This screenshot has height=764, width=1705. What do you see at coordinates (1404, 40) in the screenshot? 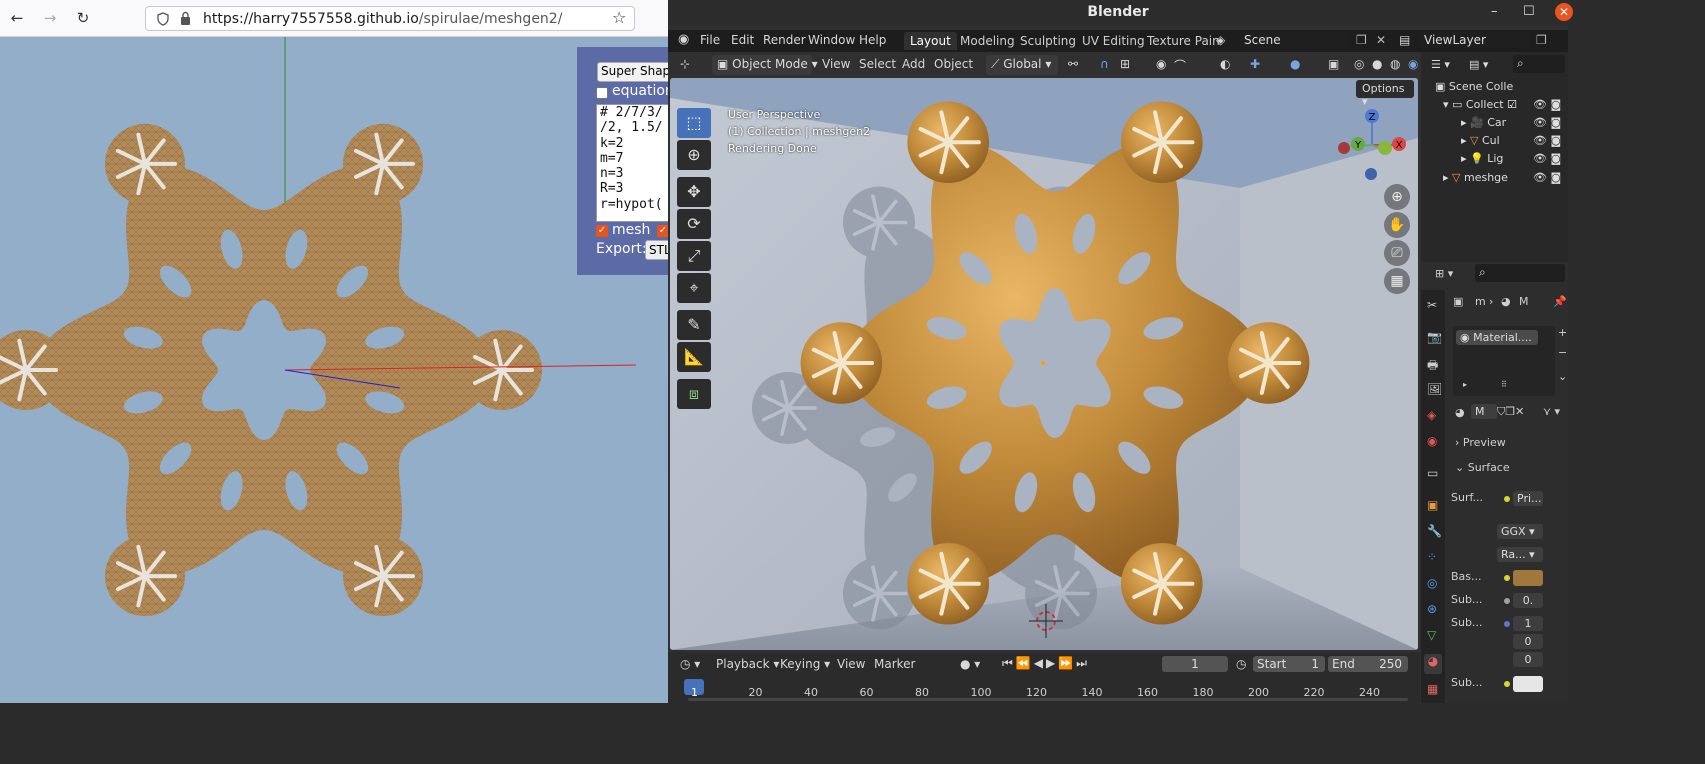
I see `view-layer-browse-icon: ▤` at bounding box center [1404, 40].